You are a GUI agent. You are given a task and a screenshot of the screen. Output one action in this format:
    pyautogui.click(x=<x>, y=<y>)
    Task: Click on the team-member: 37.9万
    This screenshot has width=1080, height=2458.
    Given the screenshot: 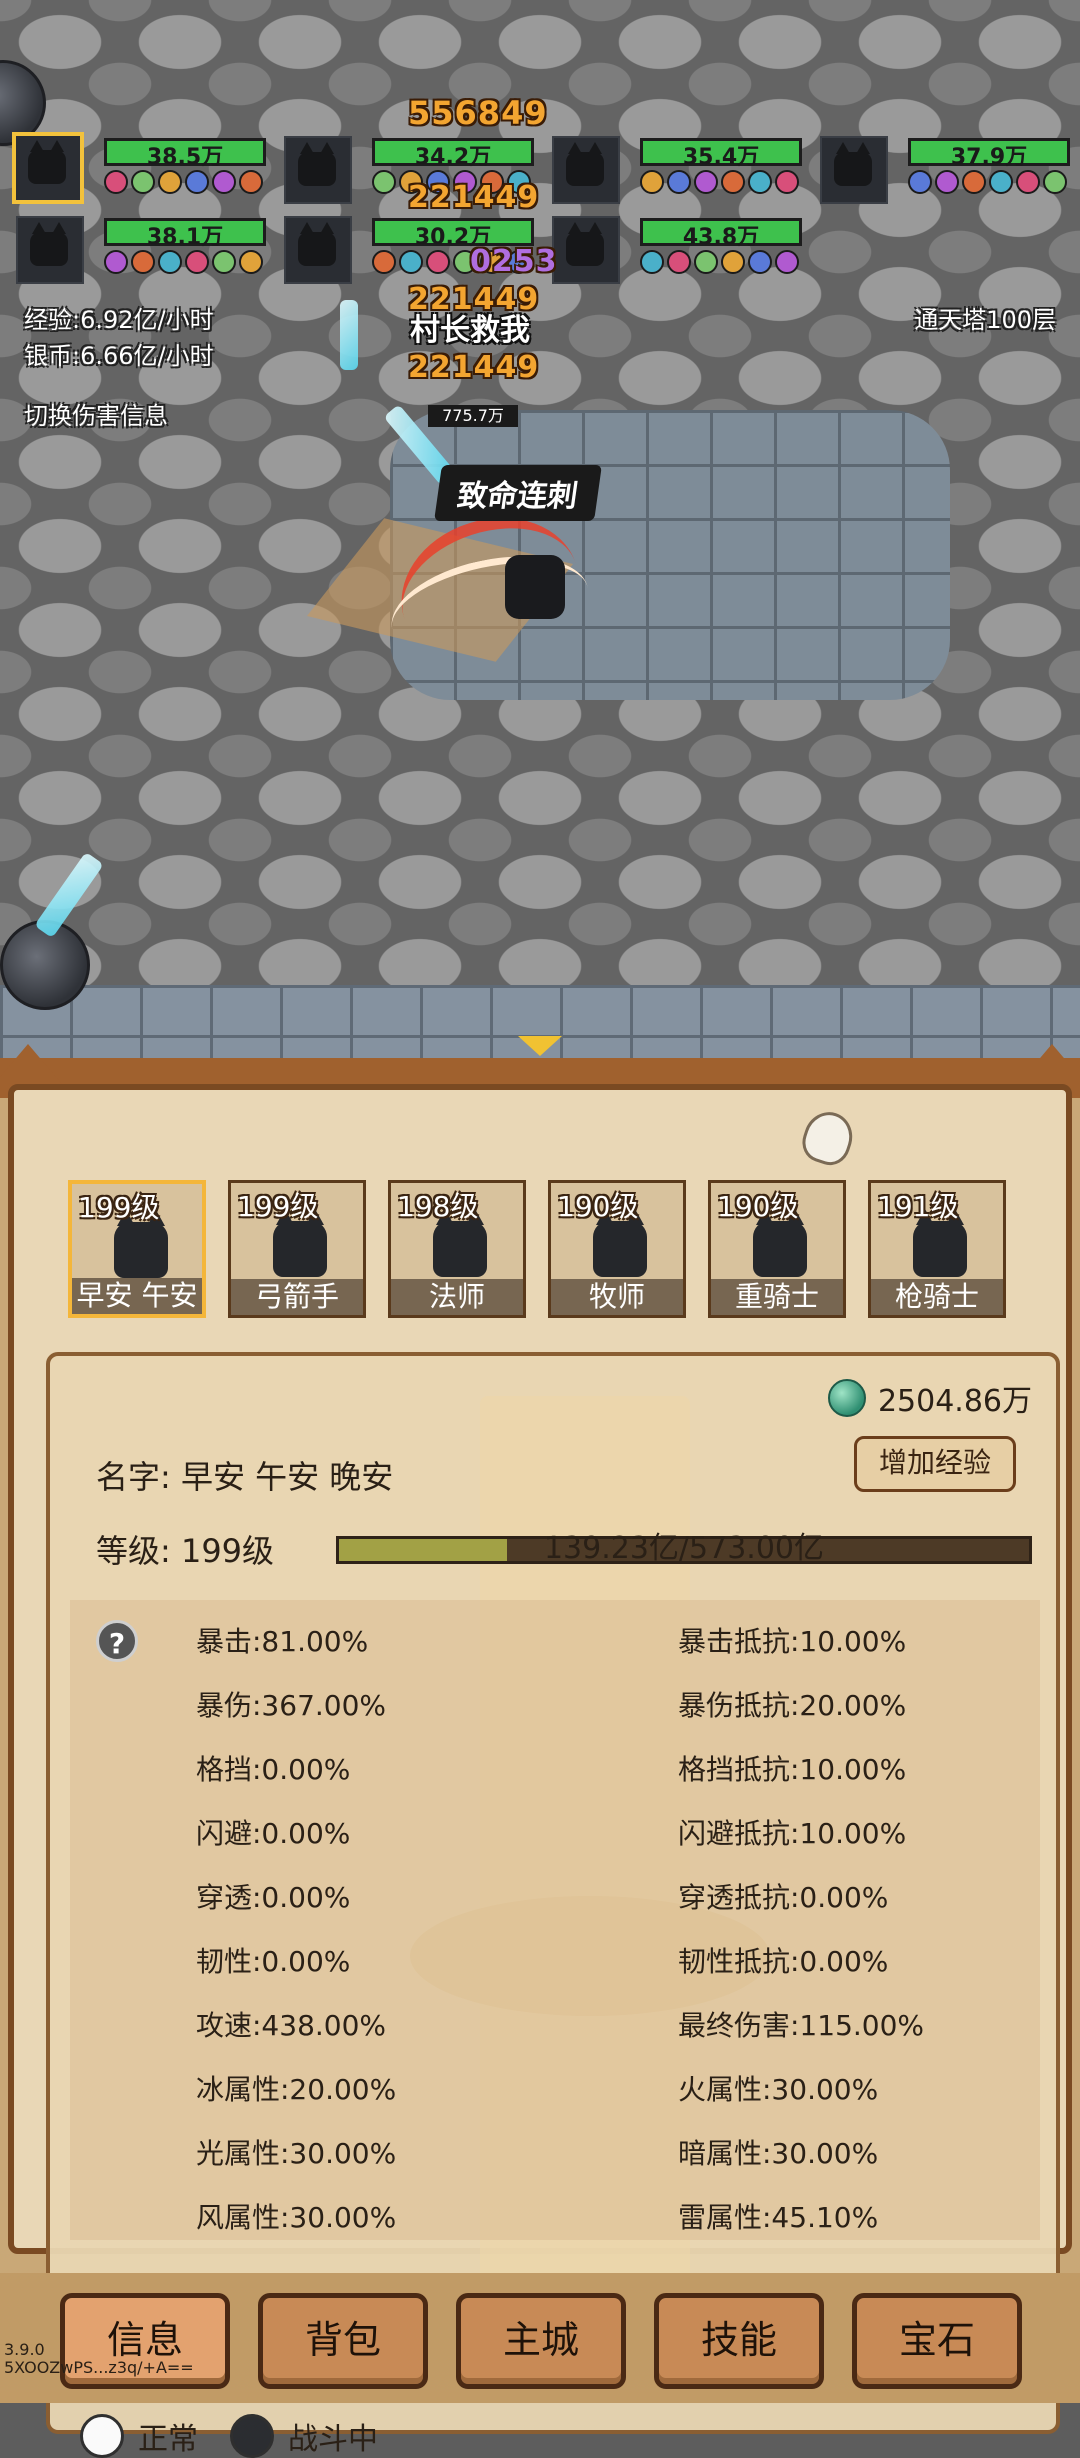 What is the action you would take?
    pyautogui.click(x=950, y=176)
    